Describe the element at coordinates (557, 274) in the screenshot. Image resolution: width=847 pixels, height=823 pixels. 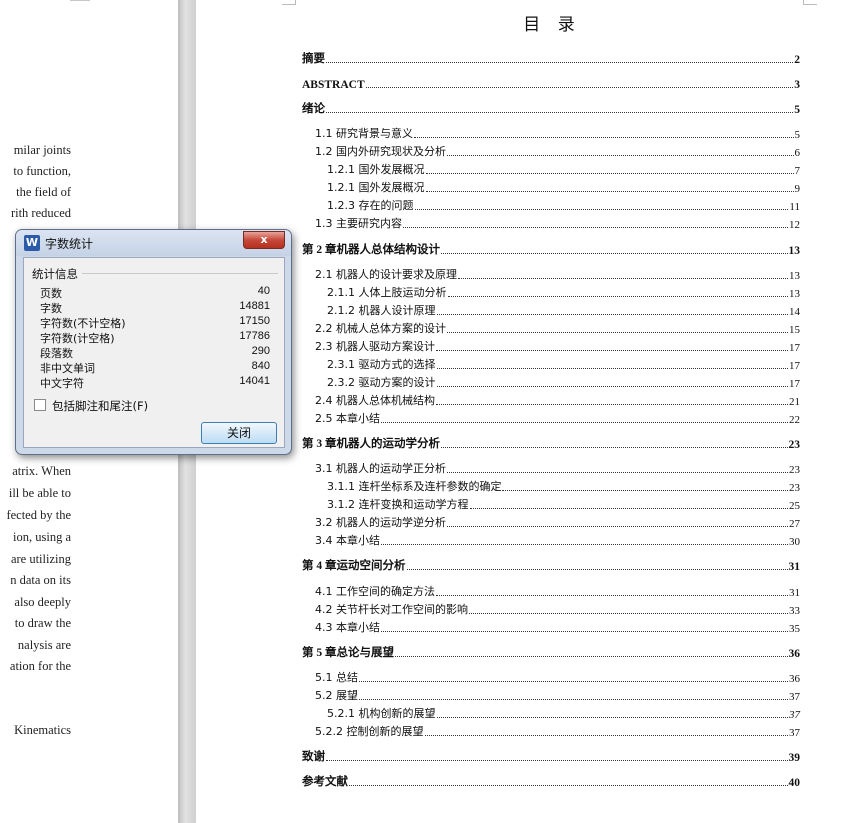
I see `toc-entry: 2.1 机器人的设计要求及原理 13` at that location.